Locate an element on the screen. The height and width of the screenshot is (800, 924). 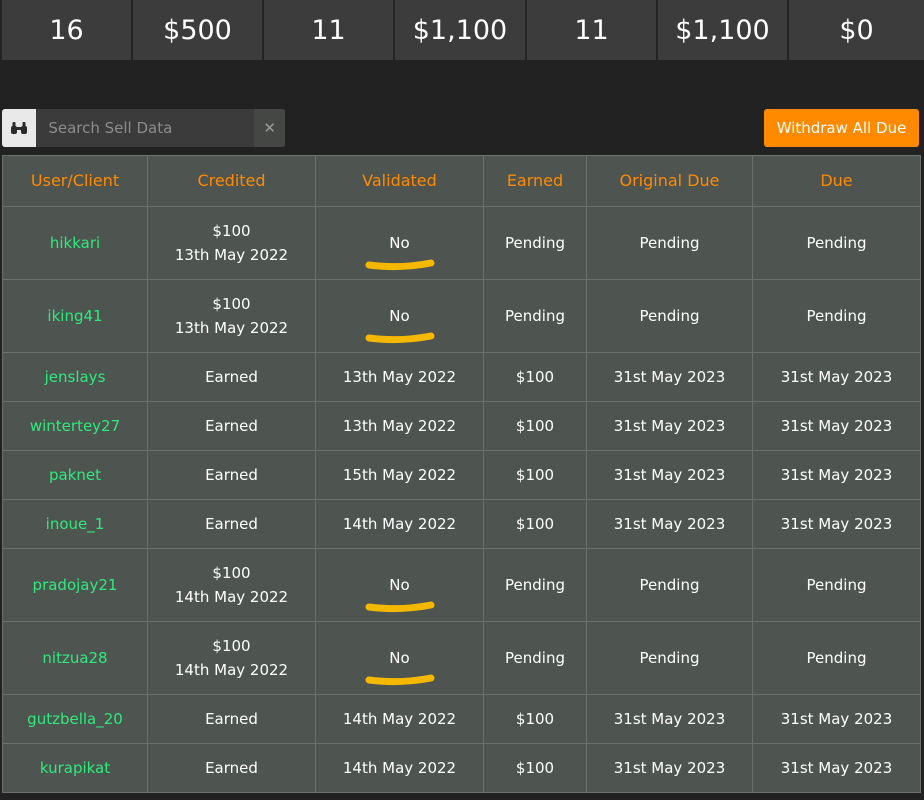
user-client-link: jenslays is located at coordinates (75, 377).